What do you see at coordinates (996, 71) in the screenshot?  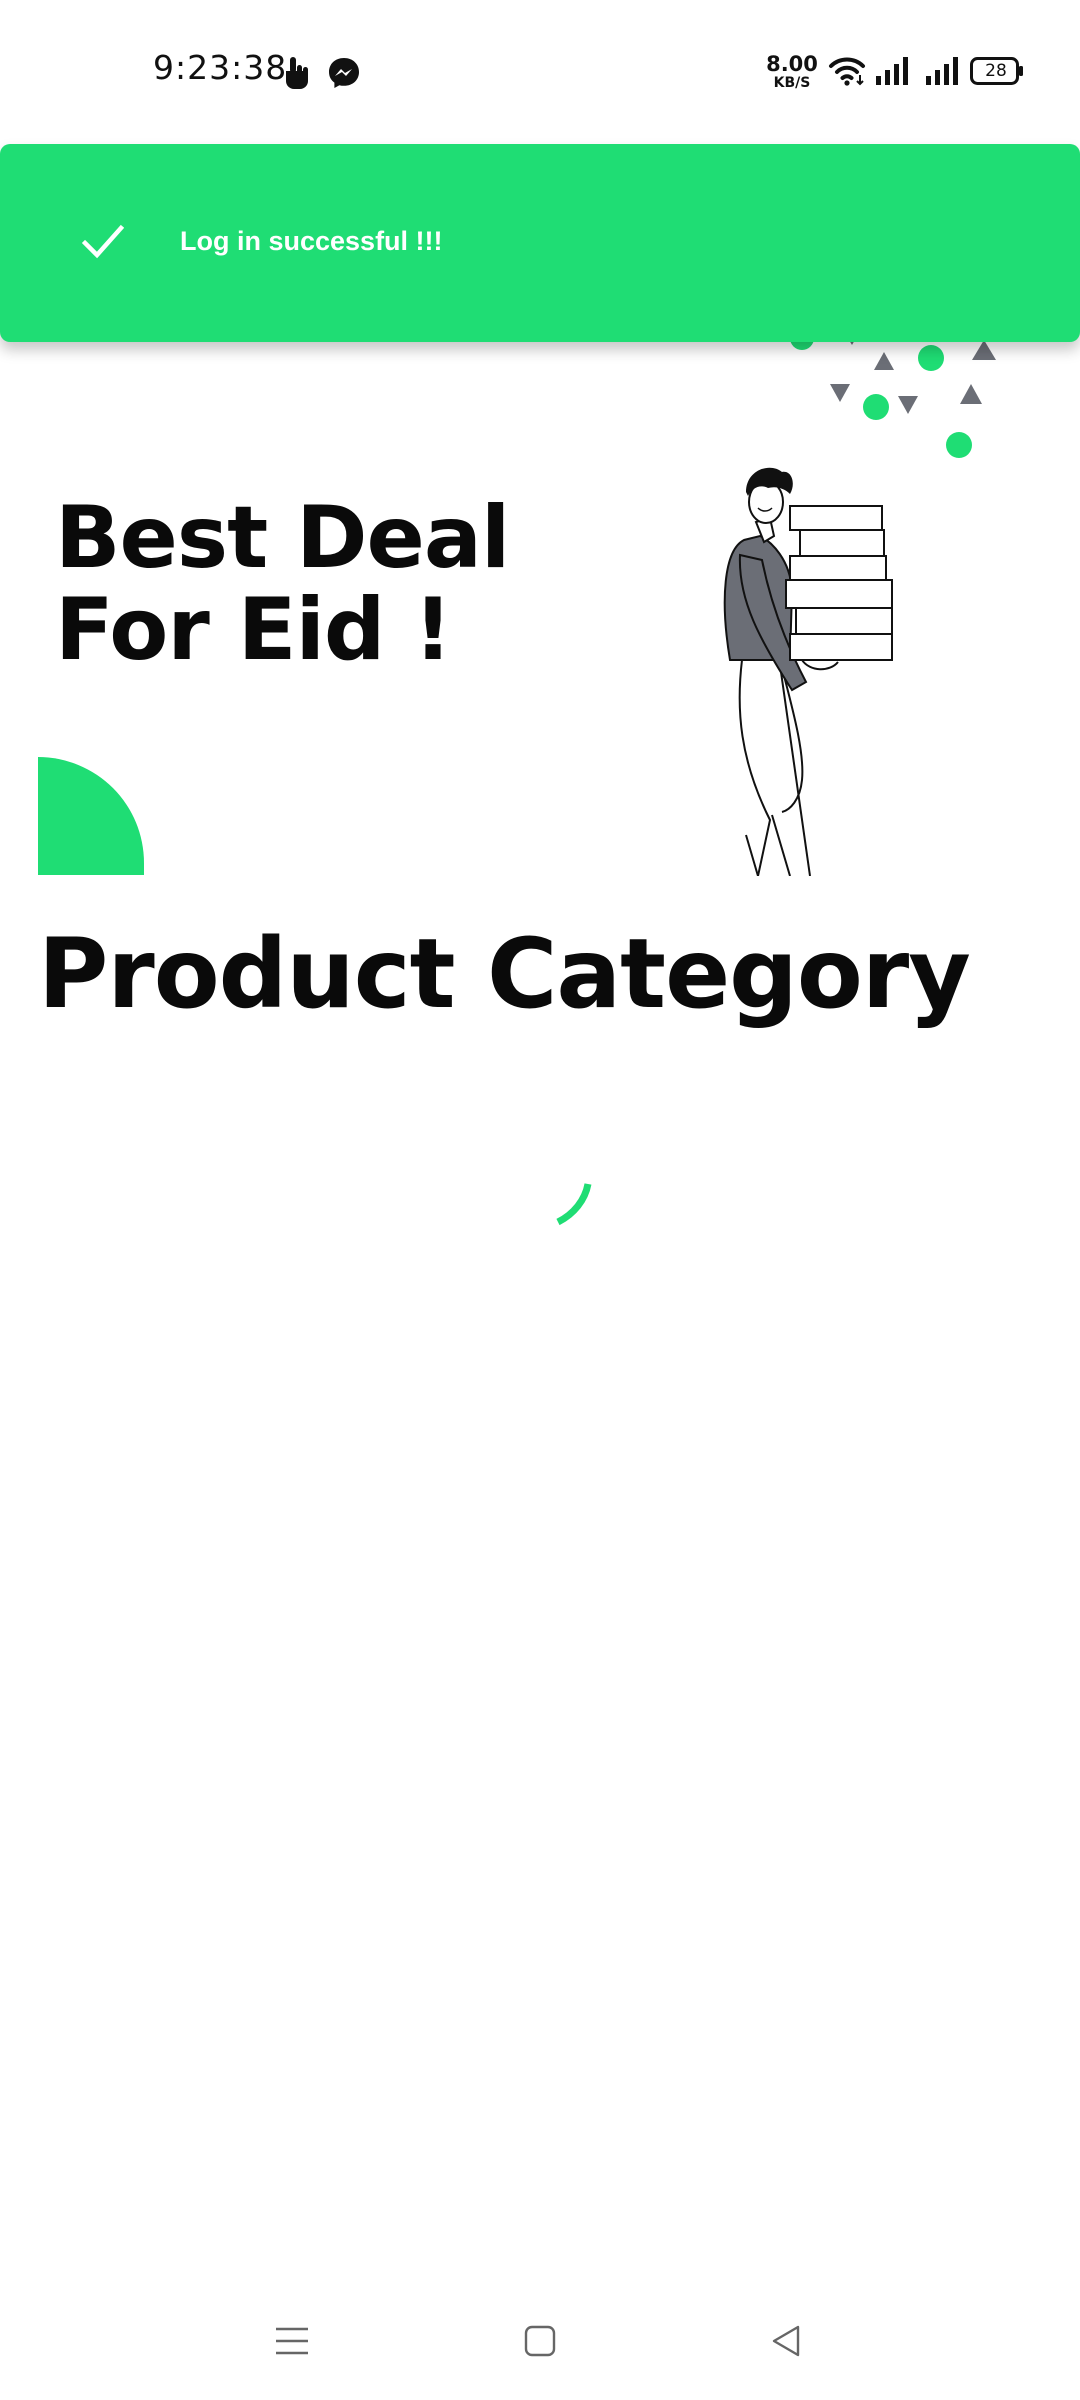 I see `battery-level: 28` at bounding box center [996, 71].